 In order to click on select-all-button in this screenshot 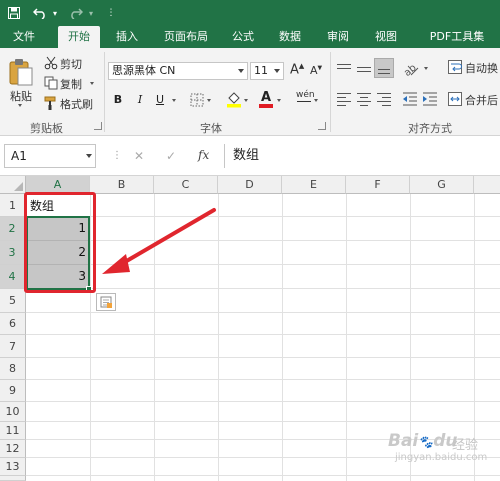, I will do `click(13, 185)`.